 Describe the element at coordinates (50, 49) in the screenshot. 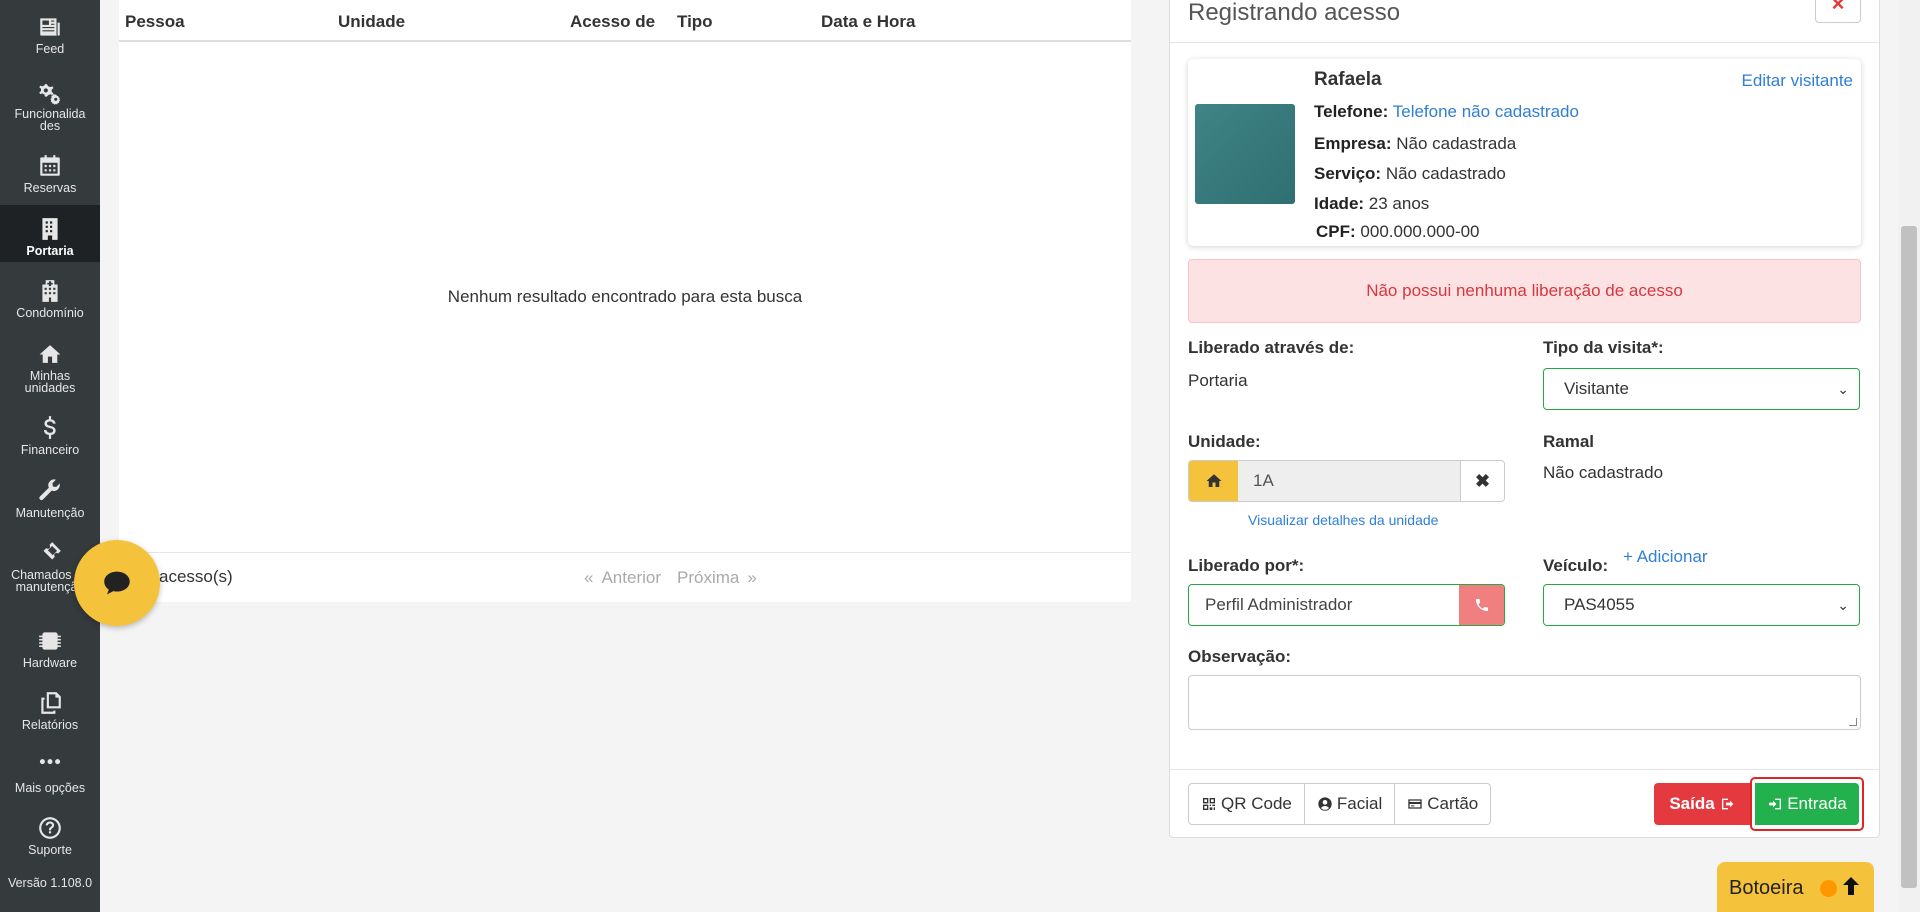

I see `sidebar-item-label: Feed` at that location.